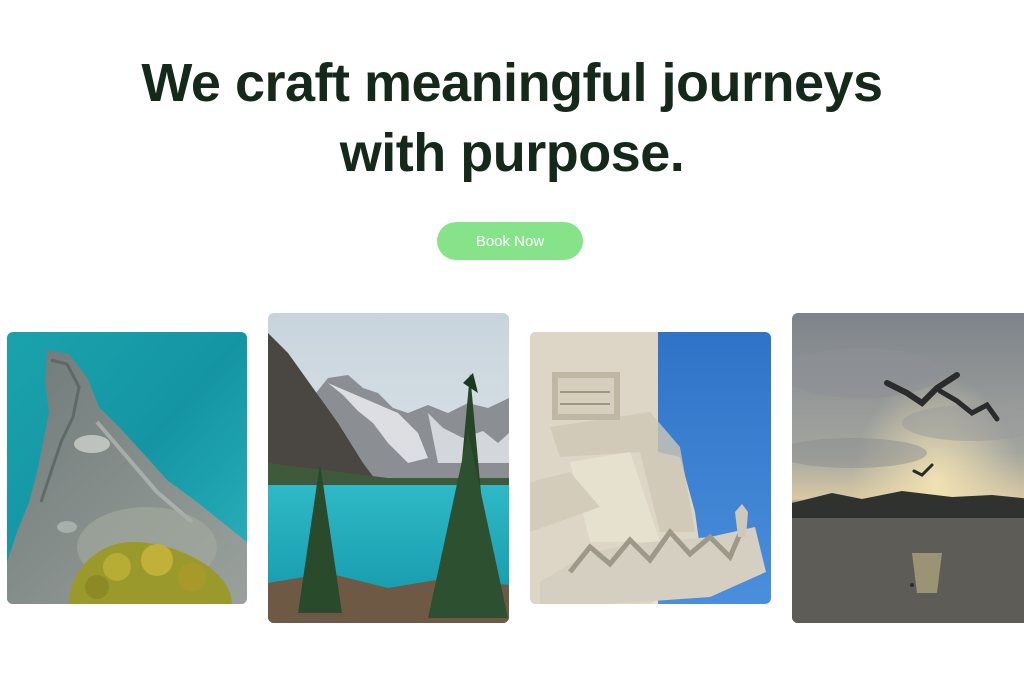 Image resolution: width=1024 pixels, height=673 pixels. I want to click on hero-title-line-1: We craft meaningful journeys, so click(512, 83).